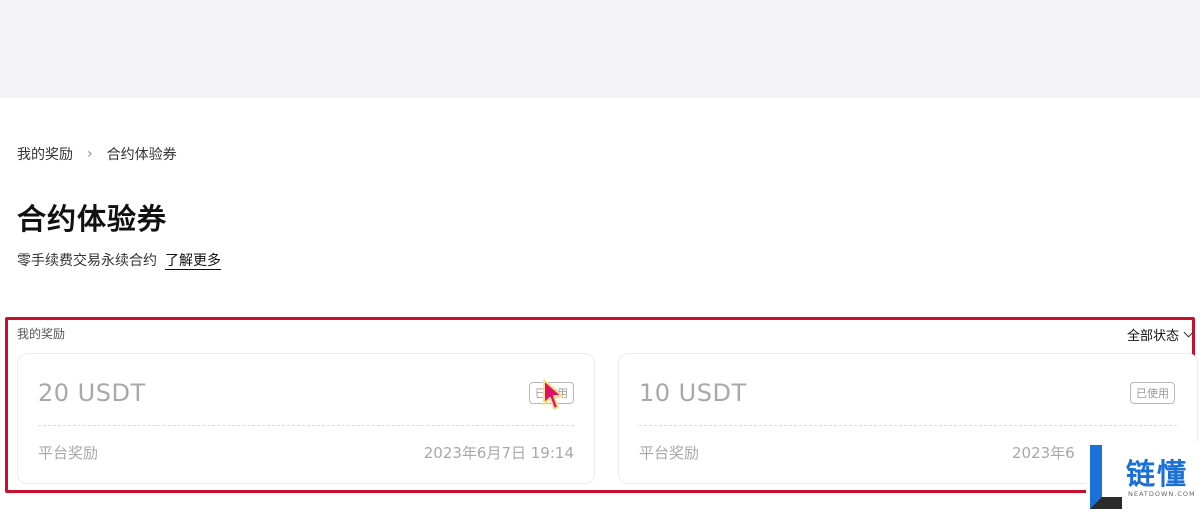  I want to click on voucher-date: 2023年6月7日 19:14, so click(498, 453).